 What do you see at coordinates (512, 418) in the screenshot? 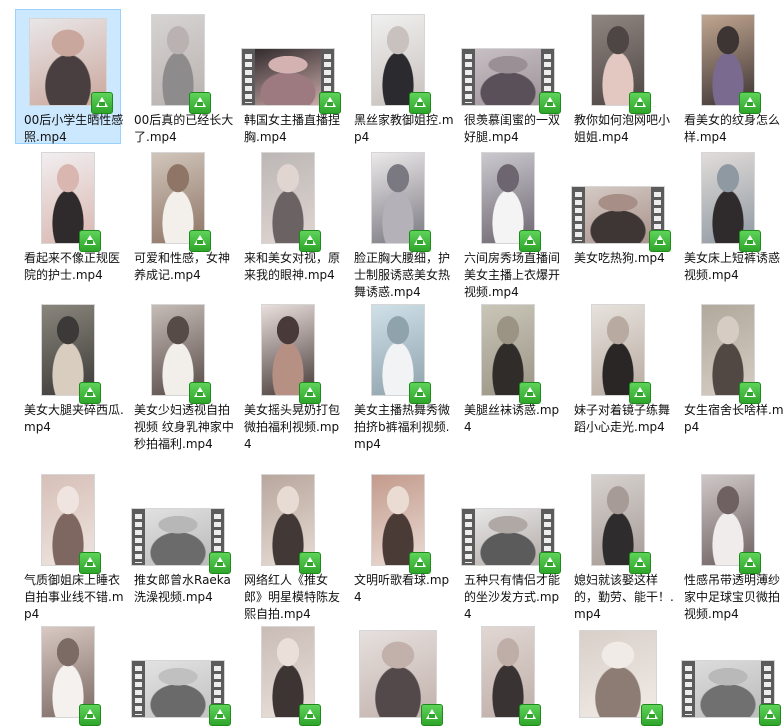
I see `file-name: 美腿丝袜诱惑.mp4` at bounding box center [512, 418].